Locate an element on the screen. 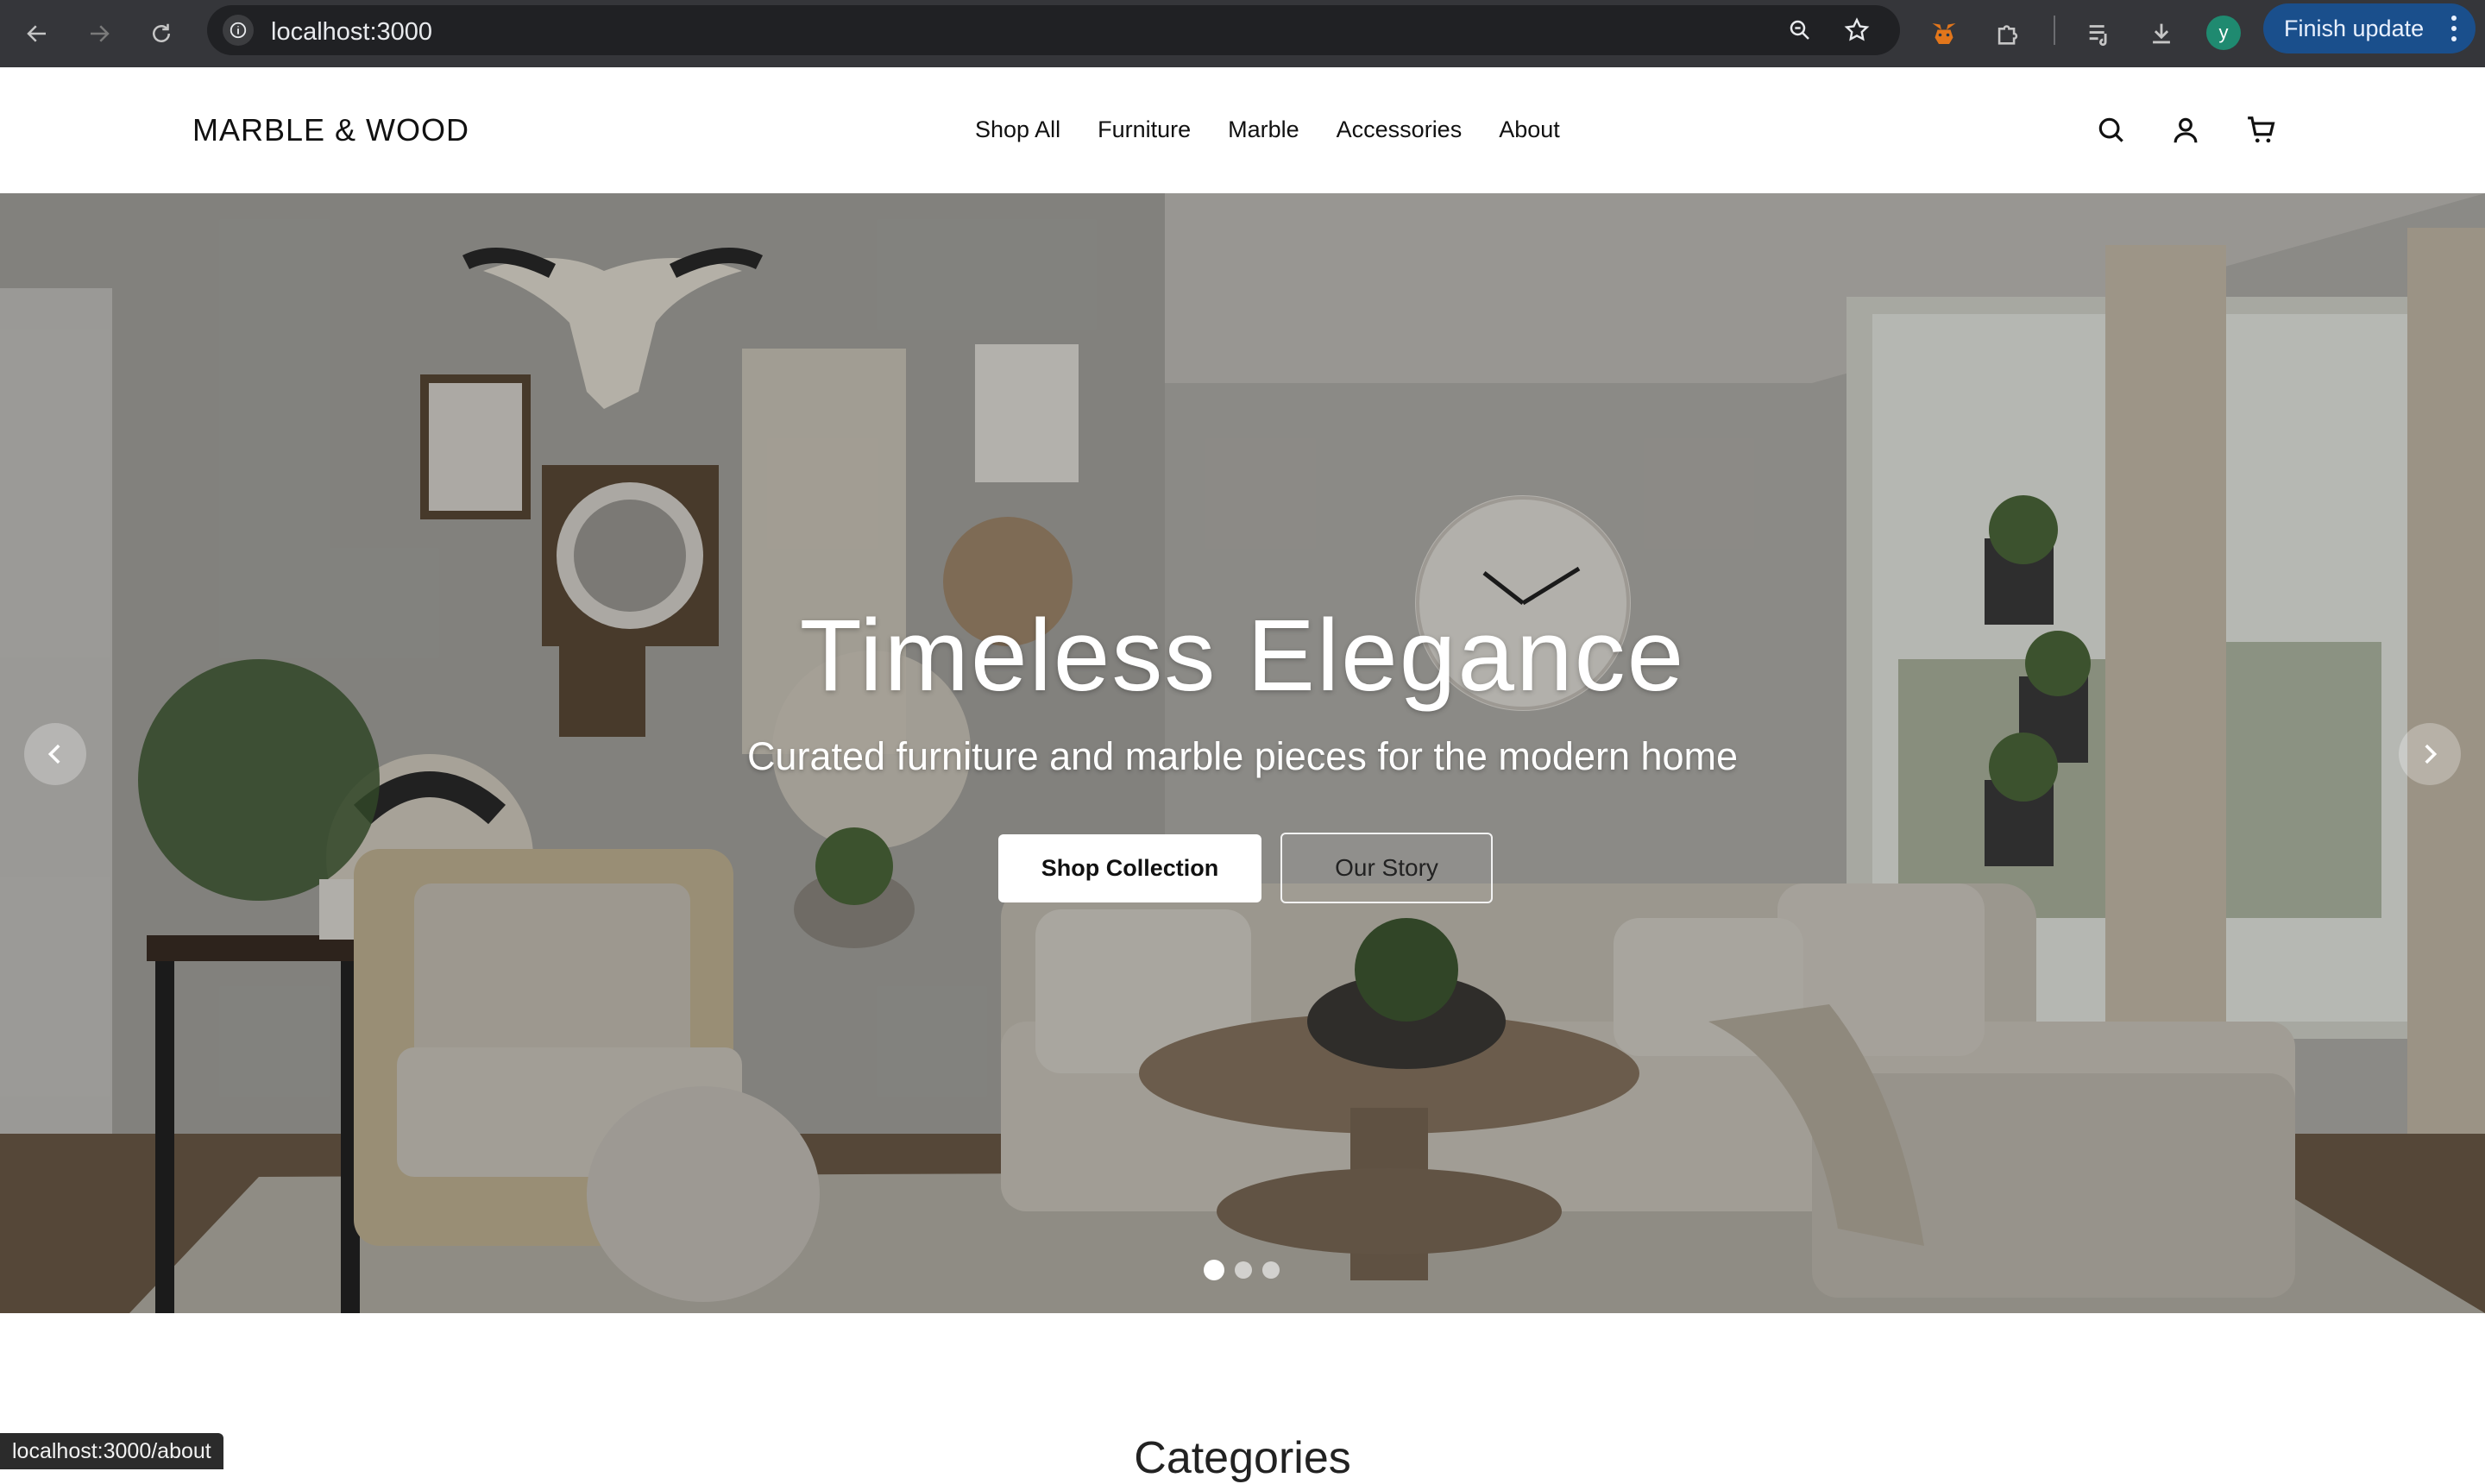  download-icon is located at coordinates (2161, 33).